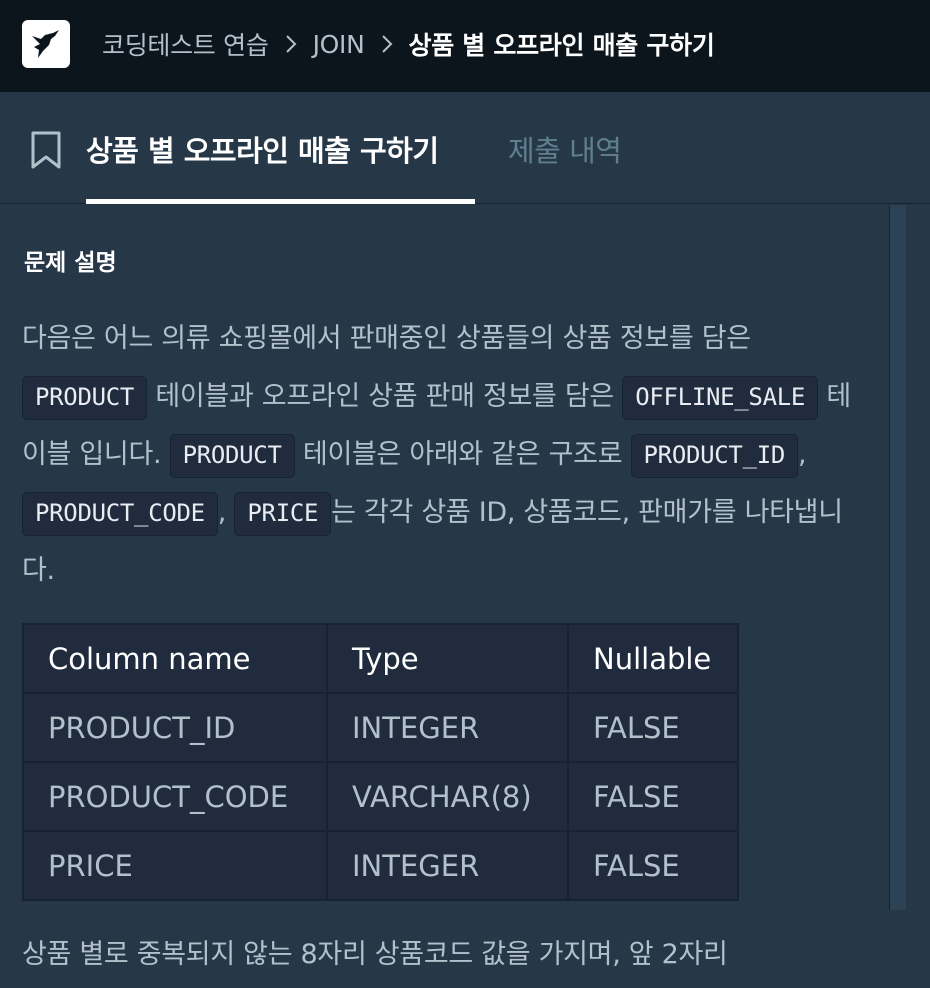 The width and height of the screenshot is (930, 988). I want to click on table-header-cell: Nullable, so click(653, 658).